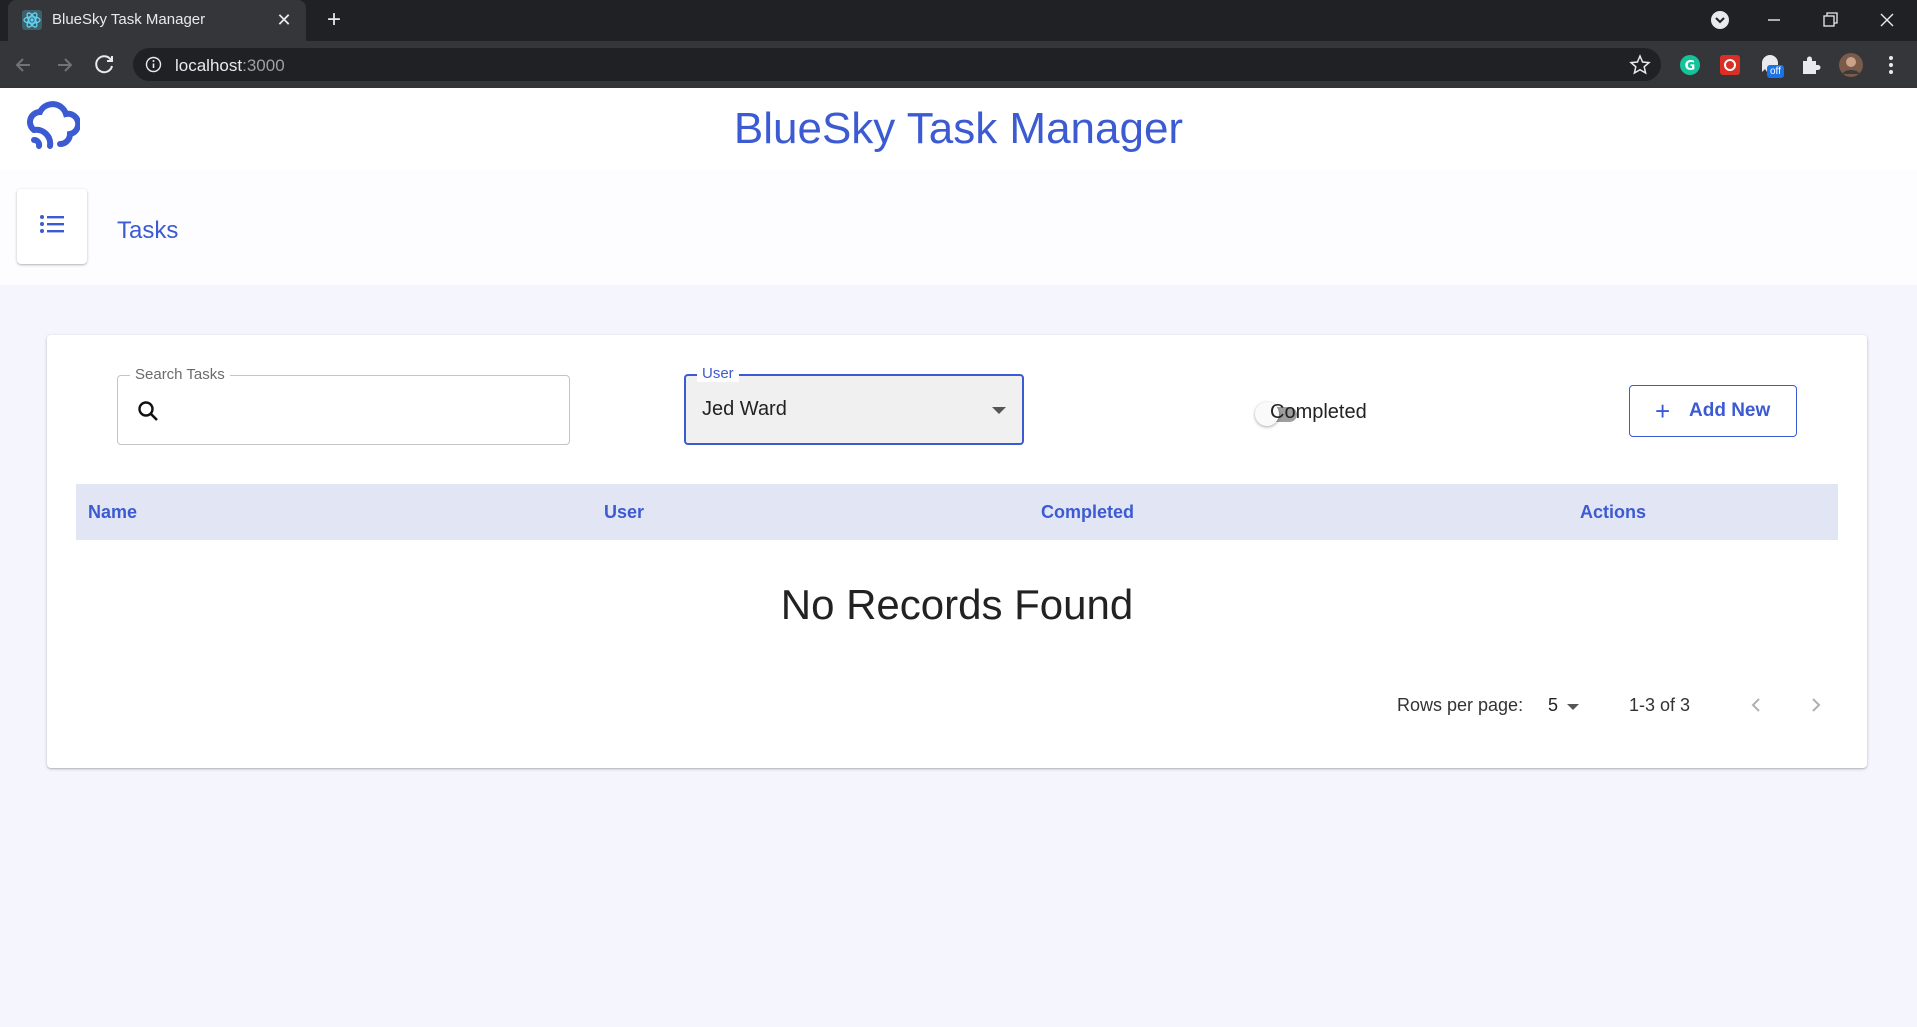  I want to click on grammarly-extension-icon: G, so click(1690, 65).